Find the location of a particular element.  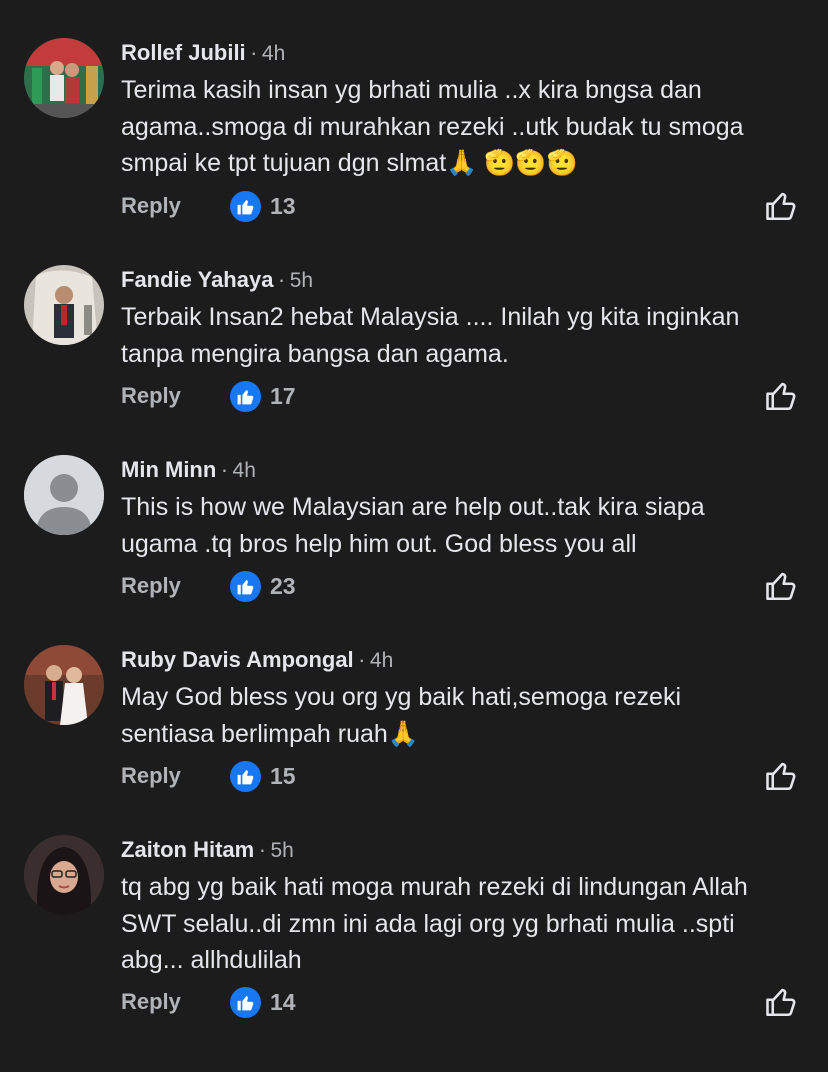

comment-actions: Reply 23 is located at coordinates (466, 586).